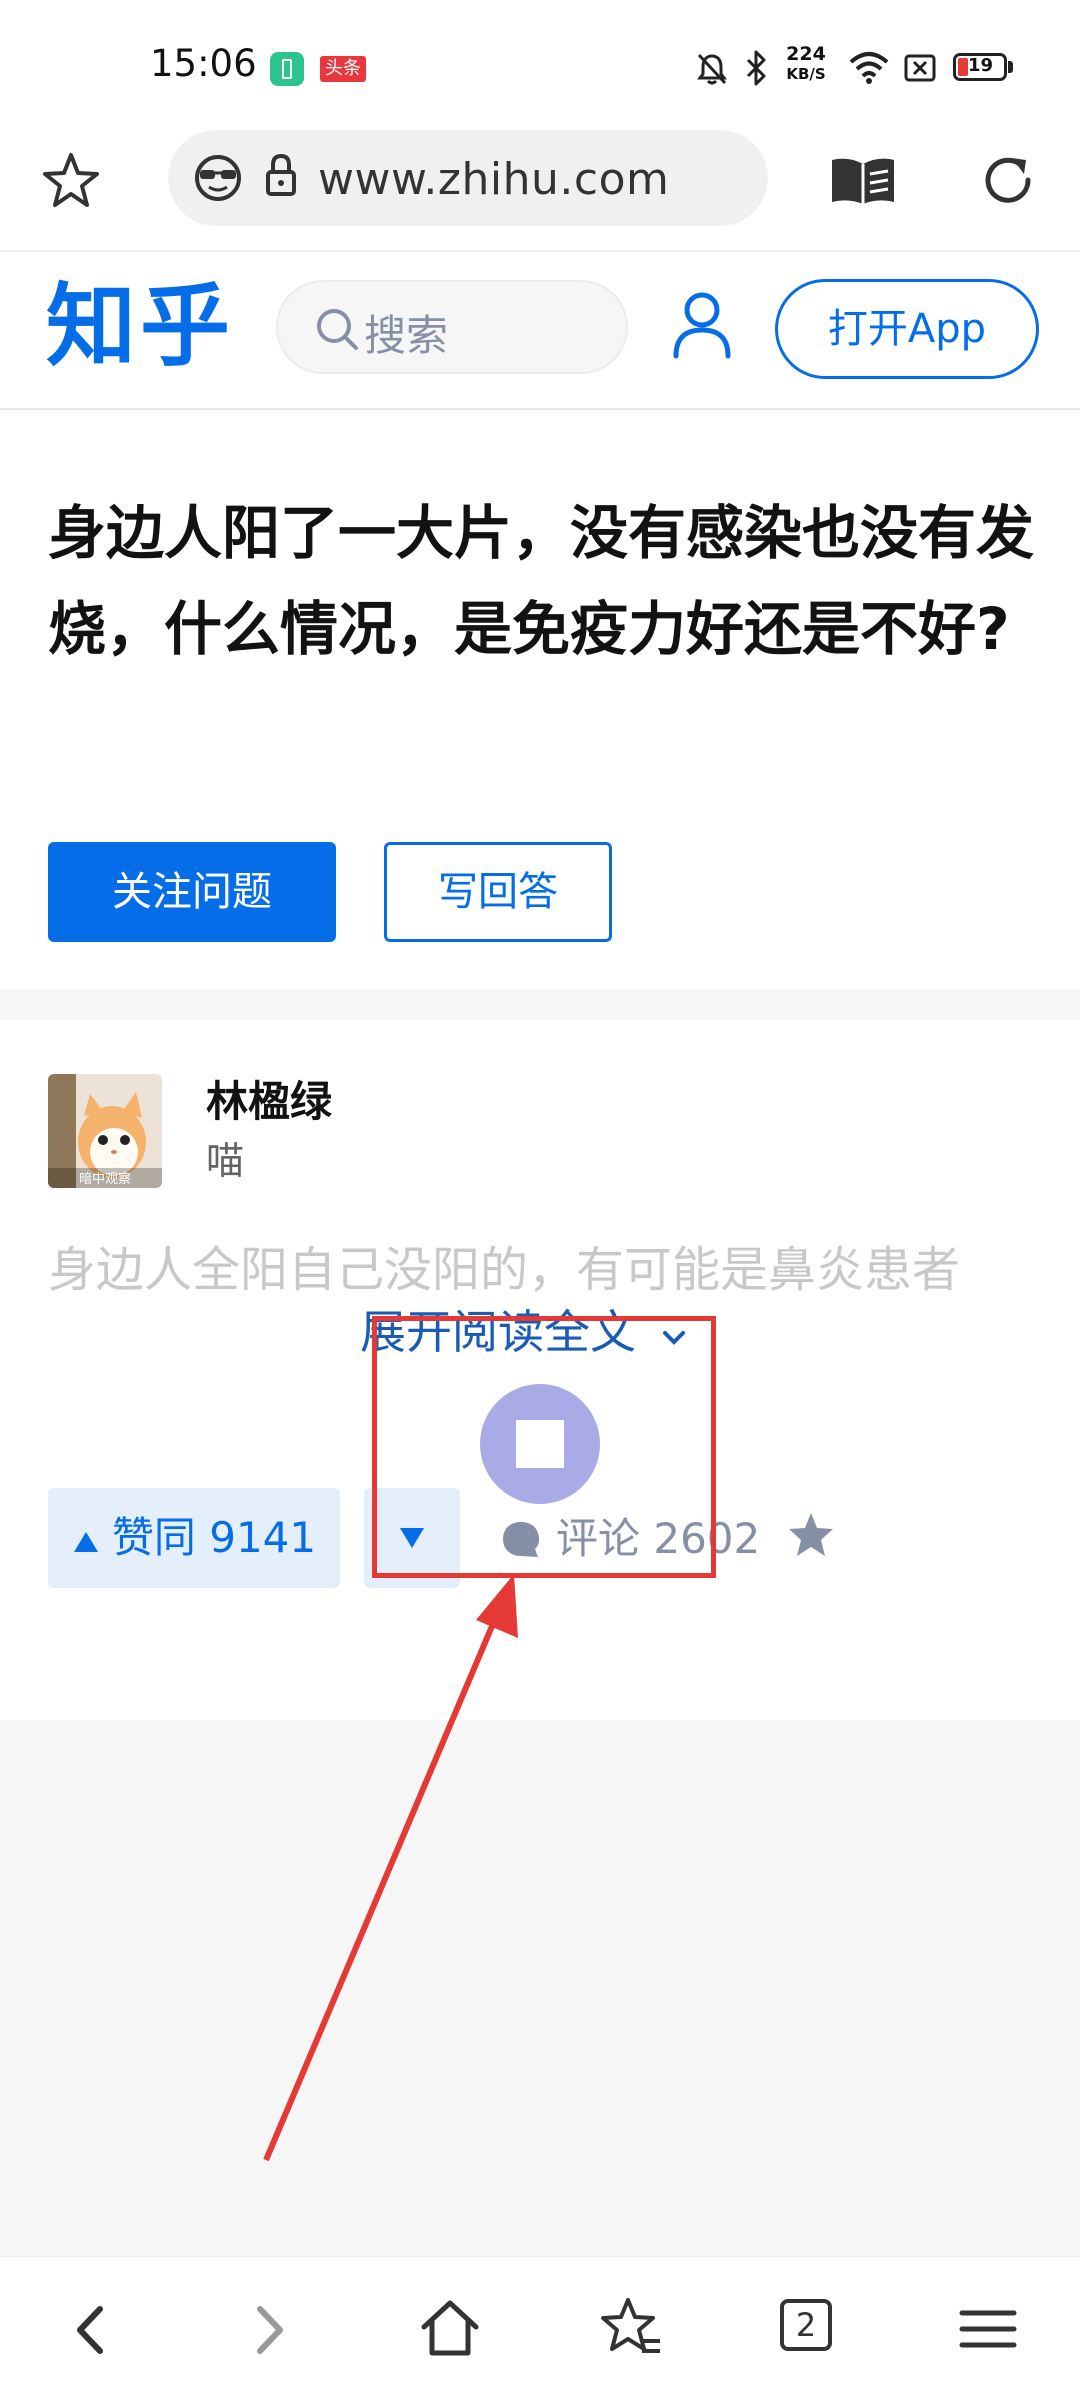  Describe the element at coordinates (406, 335) in the screenshot. I see `search-placeholder: 搜索` at that location.